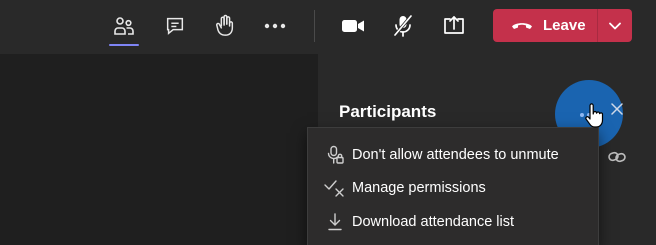 The width and height of the screenshot is (656, 245). I want to click on share-invite-button, so click(617, 159).